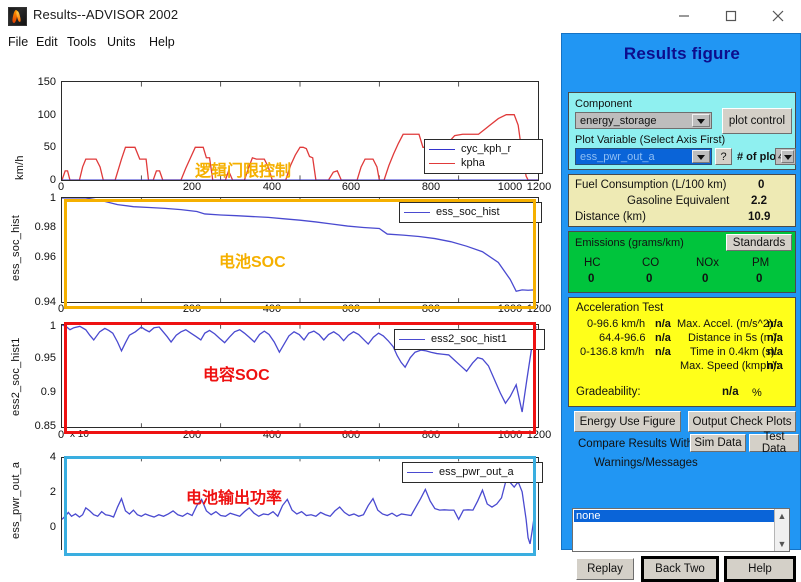 This screenshot has height=582, width=801. I want to click on plot3-ytick-0.95: 0.95, so click(45, 358).